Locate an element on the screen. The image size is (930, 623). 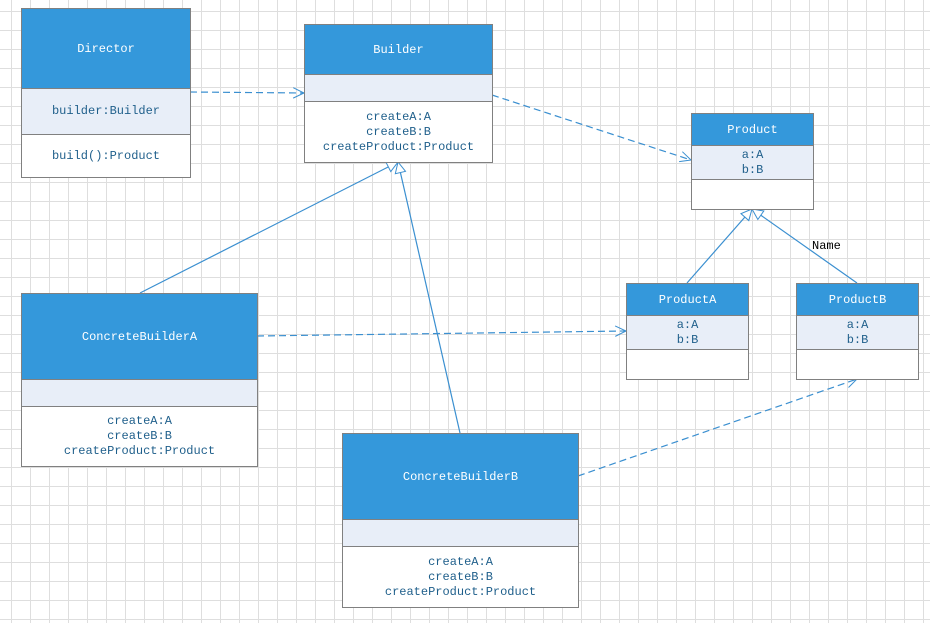
class-product-a: ProductA a:A b:B is located at coordinates (687, 331).